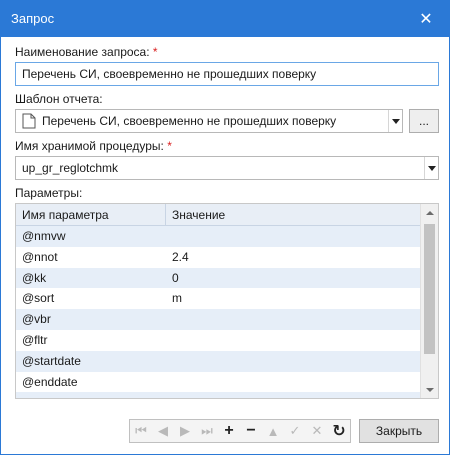 The image size is (450, 455). I want to click on move-up-icon: ▲, so click(273, 431).